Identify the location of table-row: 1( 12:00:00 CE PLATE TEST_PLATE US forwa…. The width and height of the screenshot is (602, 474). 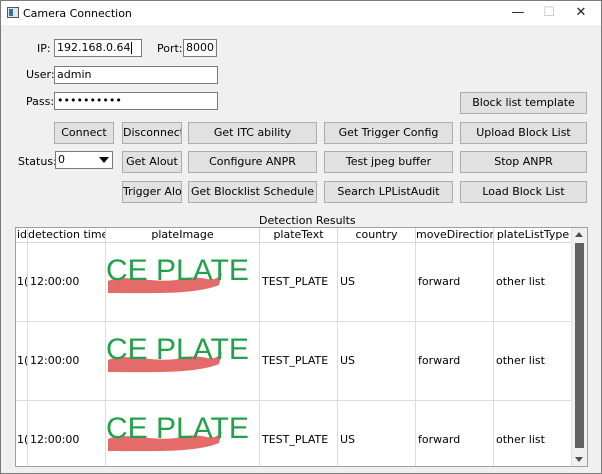
(294, 433).